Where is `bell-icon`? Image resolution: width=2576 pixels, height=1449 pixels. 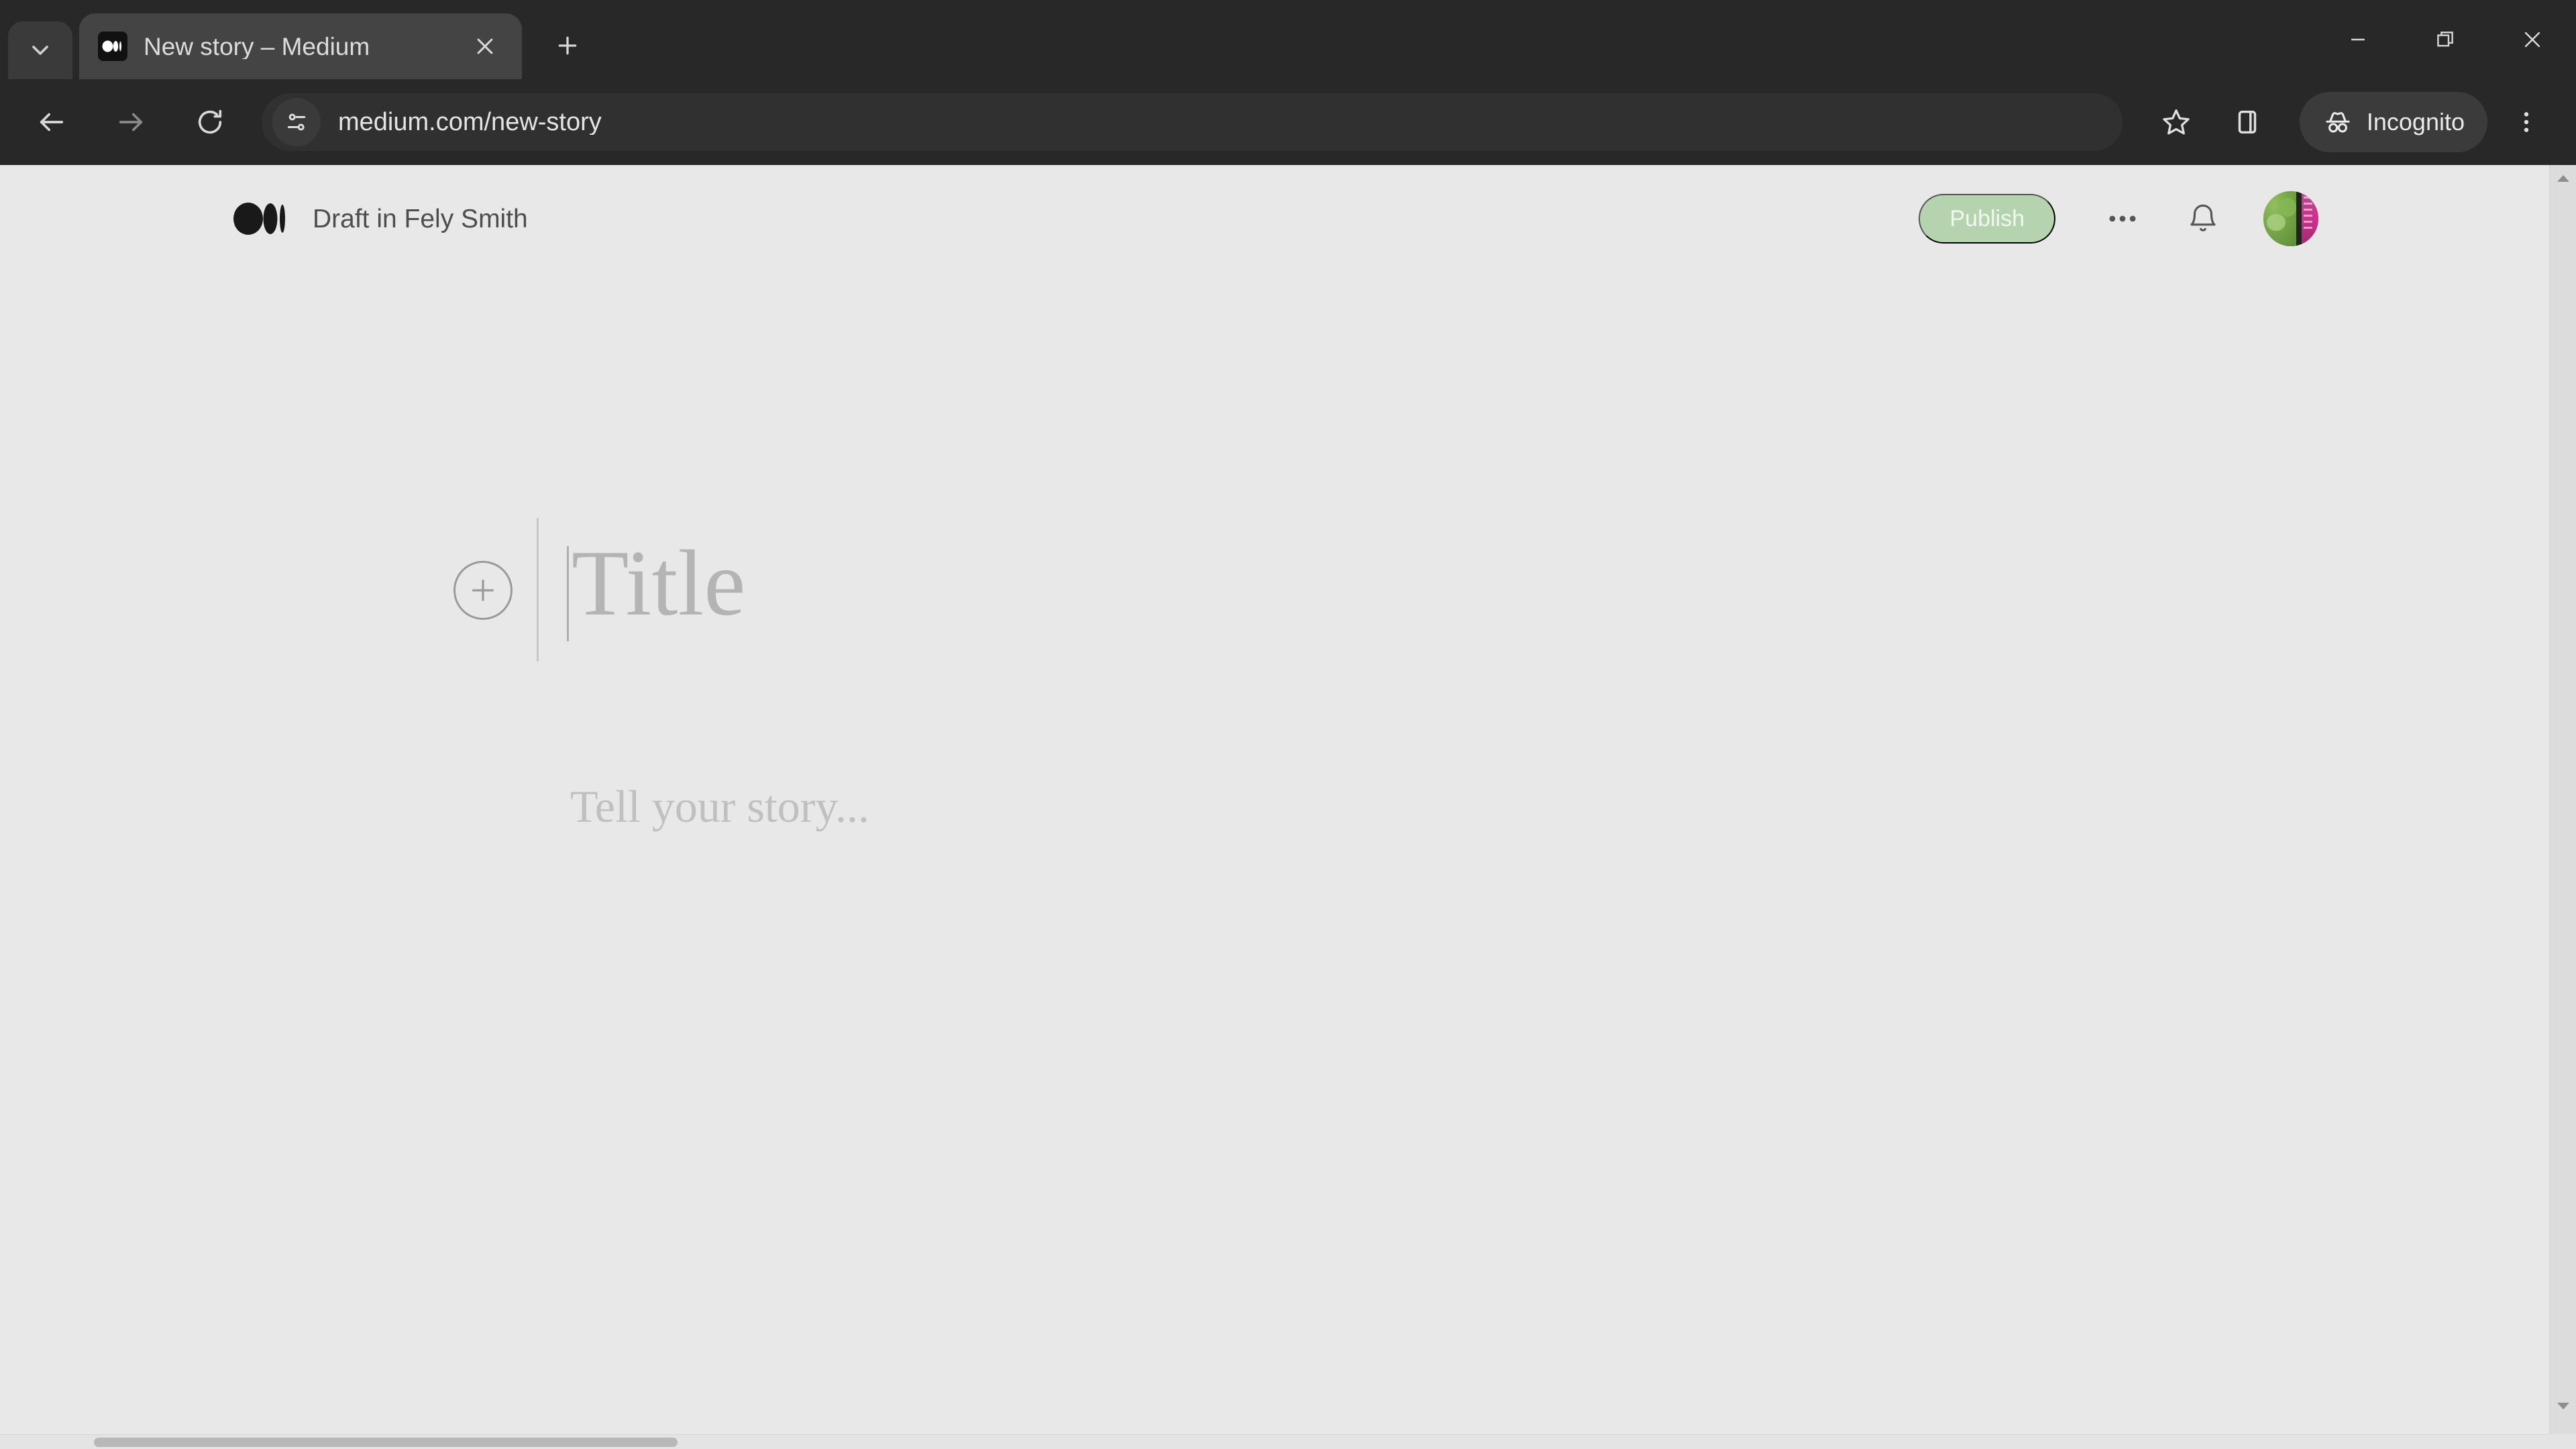
bell-icon is located at coordinates (2203, 217).